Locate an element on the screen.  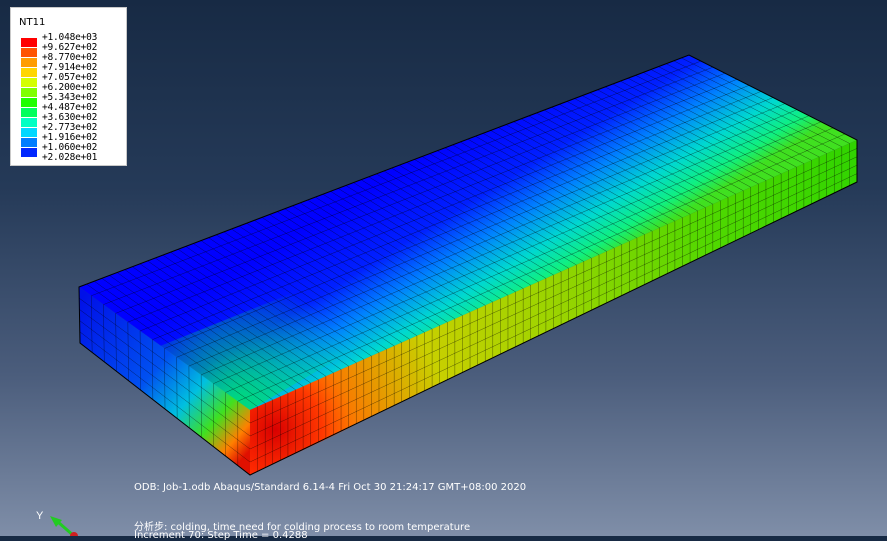
legend-color-bar is located at coordinates (29, 98).